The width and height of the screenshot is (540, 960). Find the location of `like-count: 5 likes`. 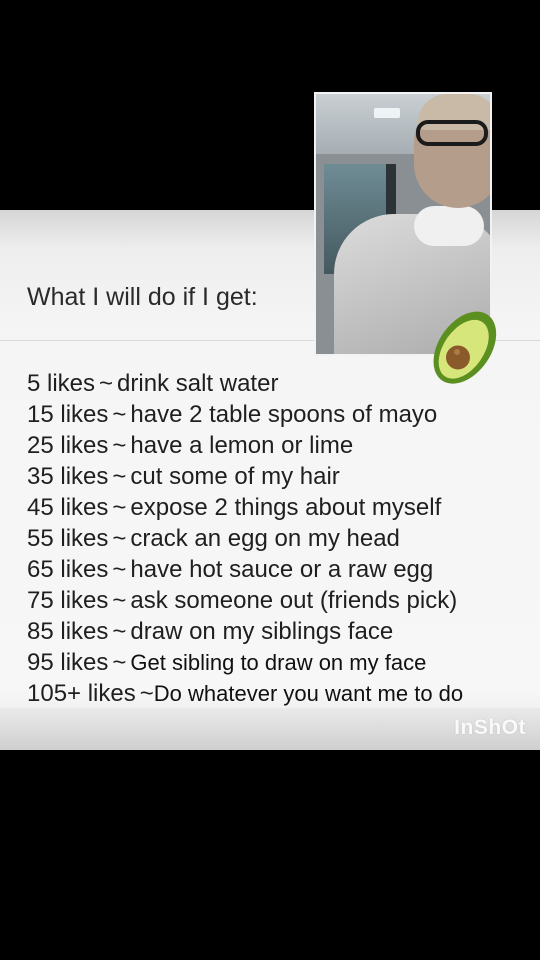

like-count: 5 likes is located at coordinates (61, 383).